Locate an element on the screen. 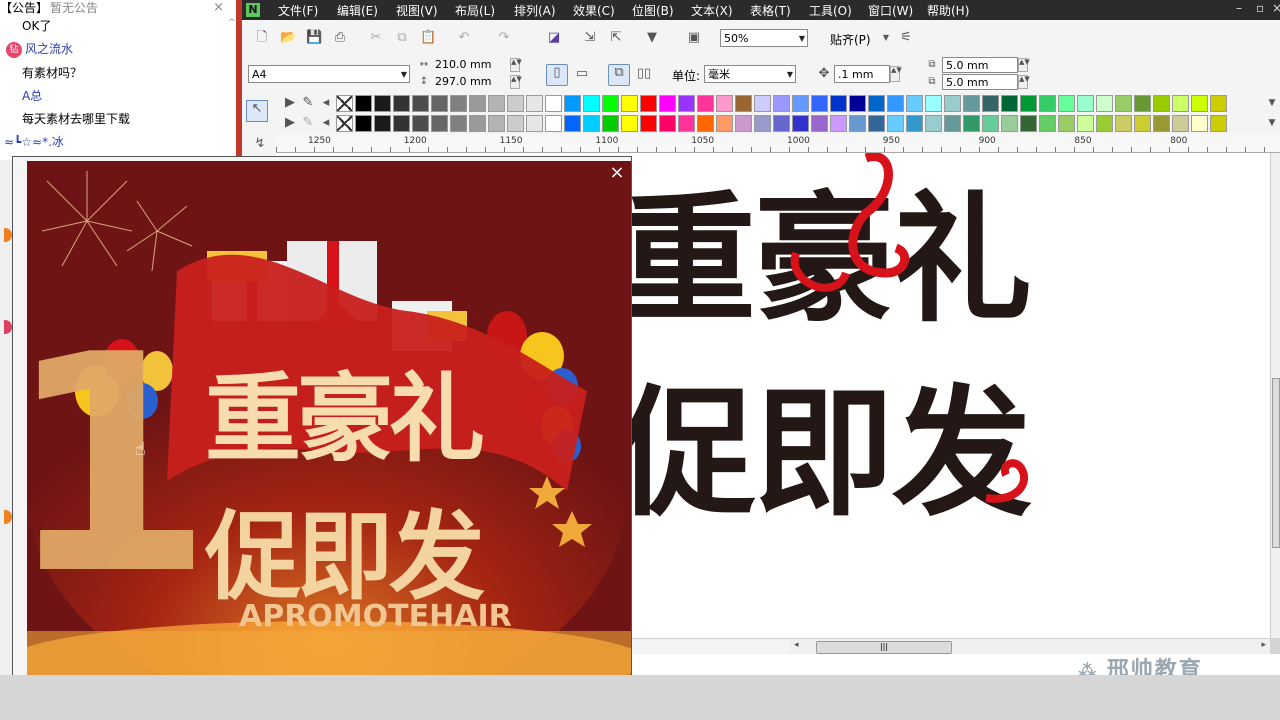 This screenshot has width=1280, height=720. width-spinner: ▲▼ is located at coordinates (516, 65).